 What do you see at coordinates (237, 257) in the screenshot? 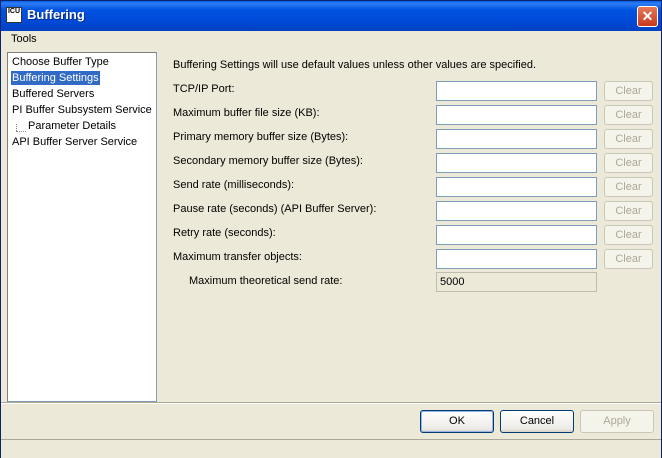
I see `max-transfer-objects-label: Maximum transfer objects:` at bounding box center [237, 257].